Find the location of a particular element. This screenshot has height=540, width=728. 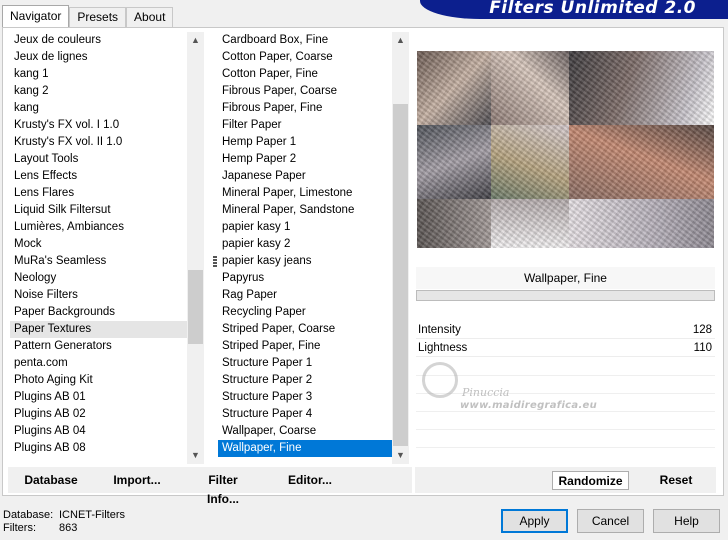

list-item: Japanese Paper is located at coordinates (305, 176).